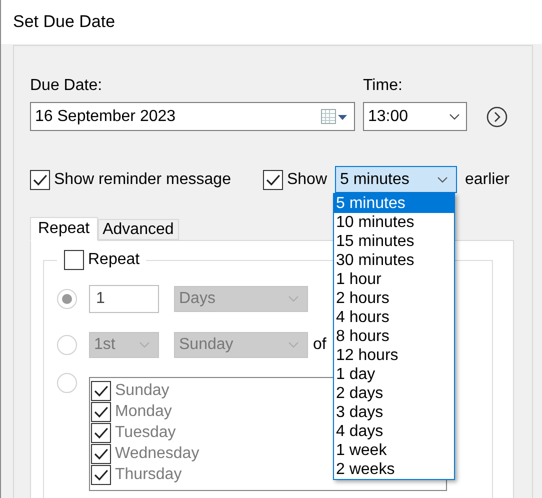 This screenshot has height=498, width=542. What do you see at coordinates (394, 279) in the screenshot?
I see `dropdown-option: 1 hour` at bounding box center [394, 279].